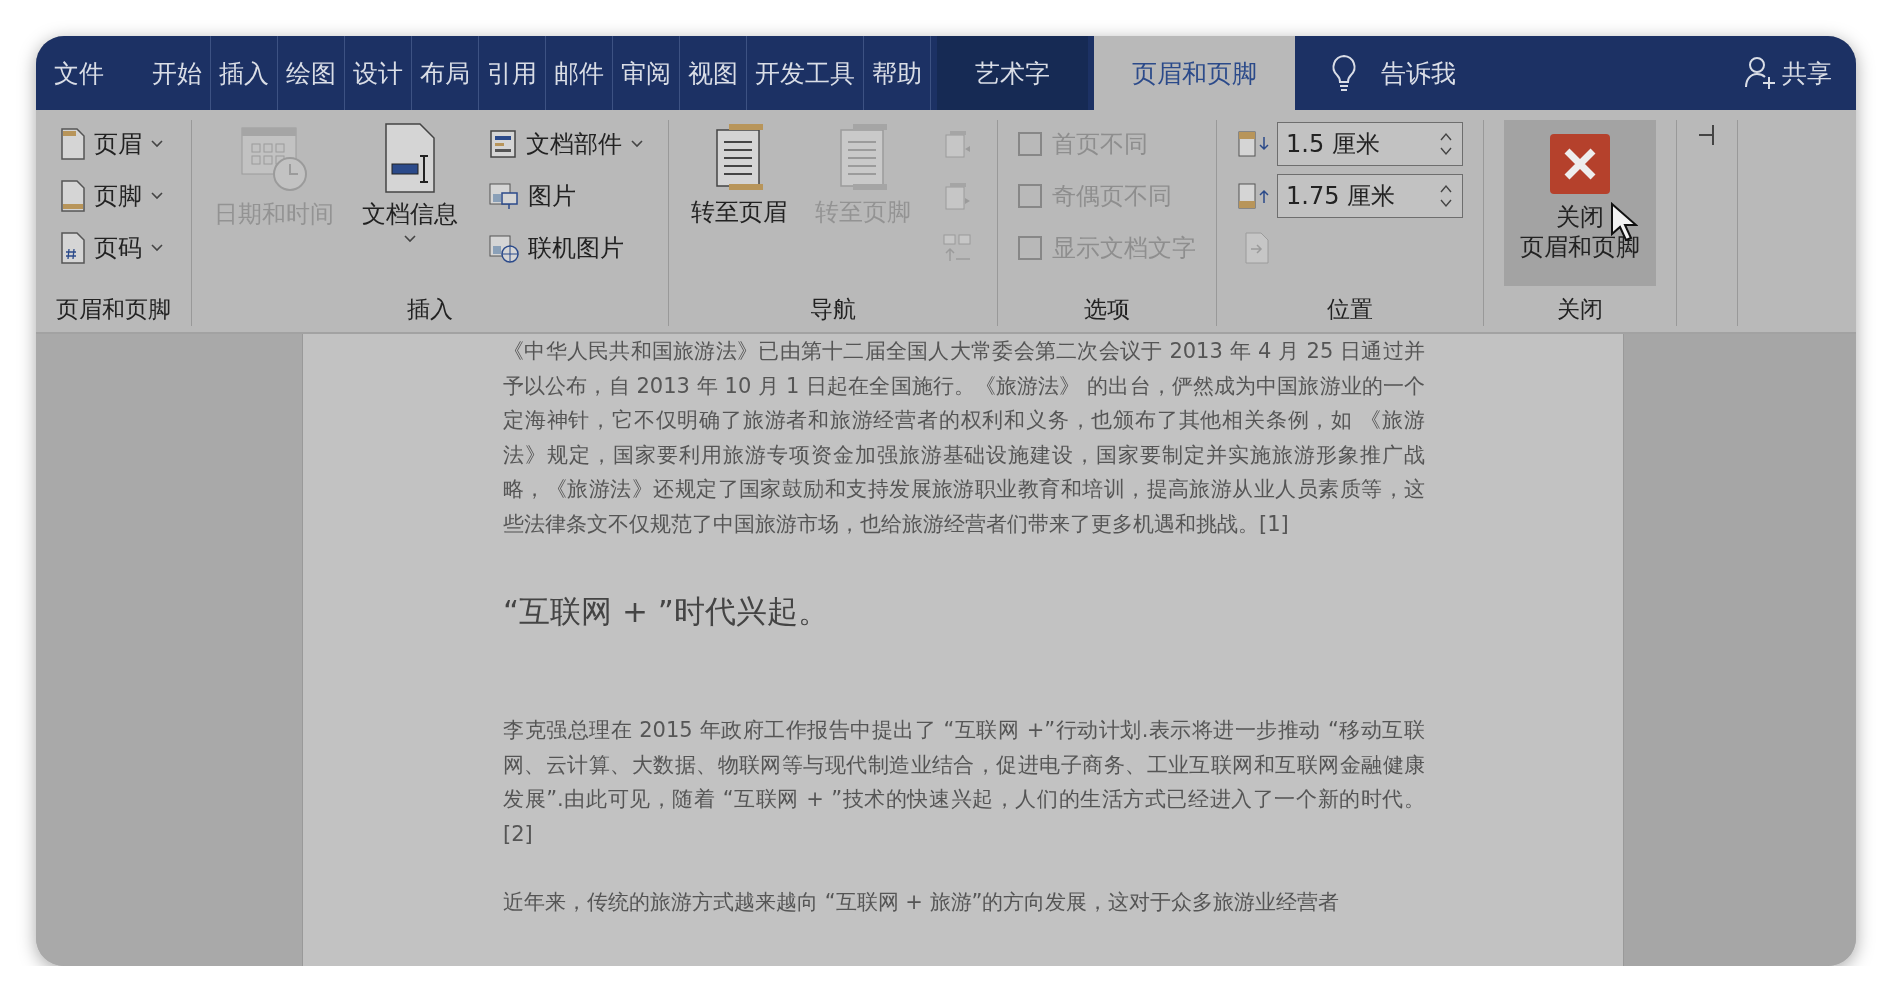  Describe the element at coordinates (566, 248) in the screenshot. I see `ribbon-button: 联机图片` at that location.